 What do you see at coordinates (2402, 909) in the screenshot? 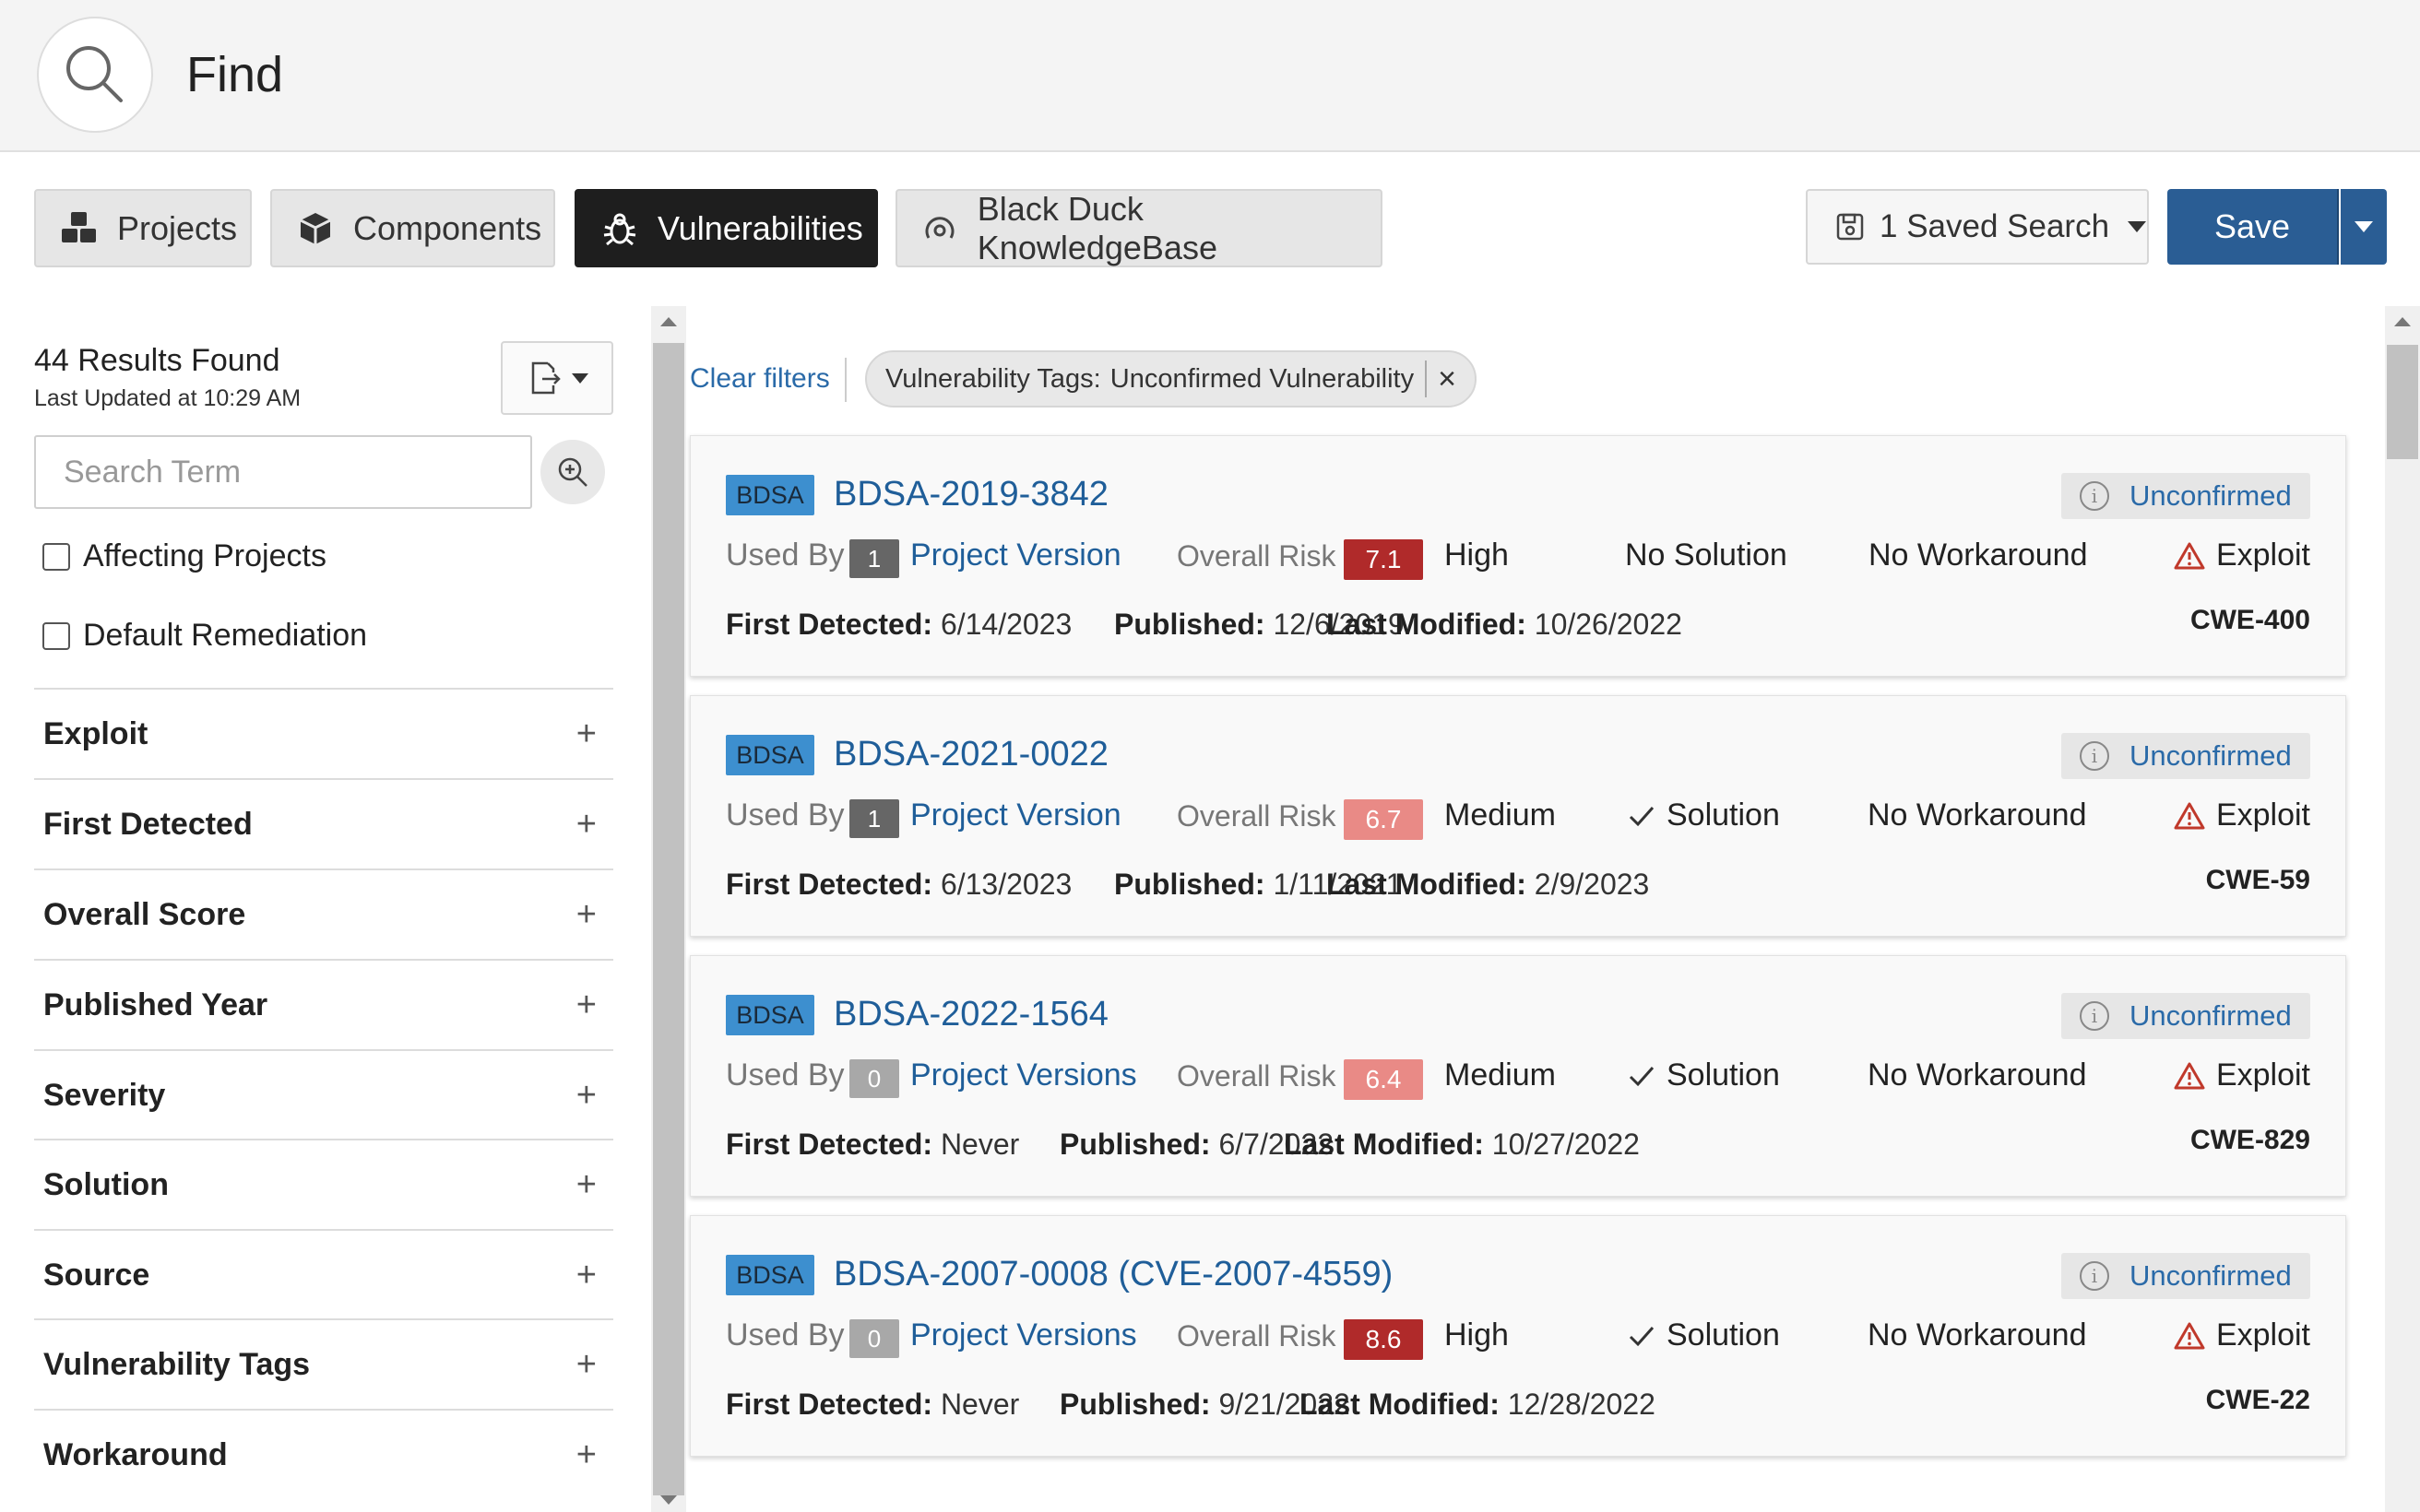
I see `results-scrollbar` at bounding box center [2402, 909].